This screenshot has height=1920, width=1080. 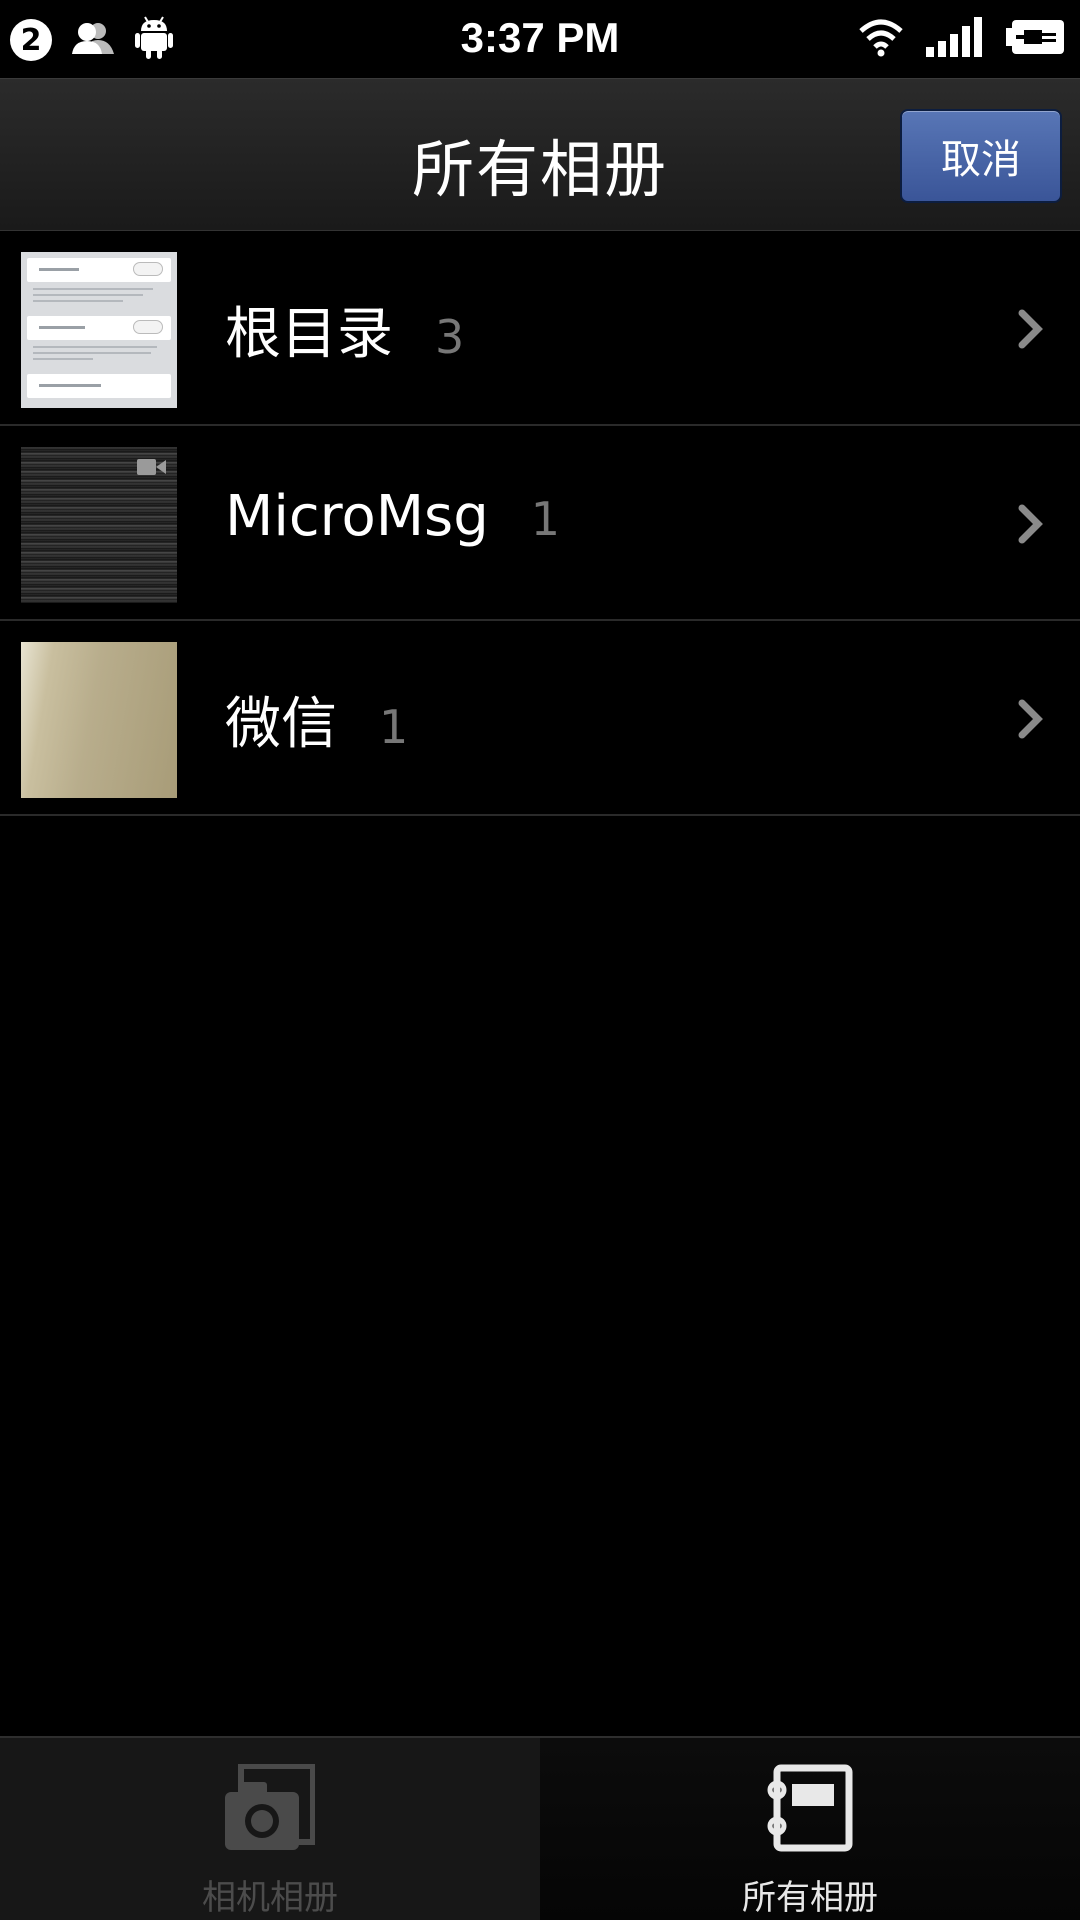 What do you see at coordinates (810, 1809) in the screenshot?
I see `album-book-icon` at bounding box center [810, 1809].